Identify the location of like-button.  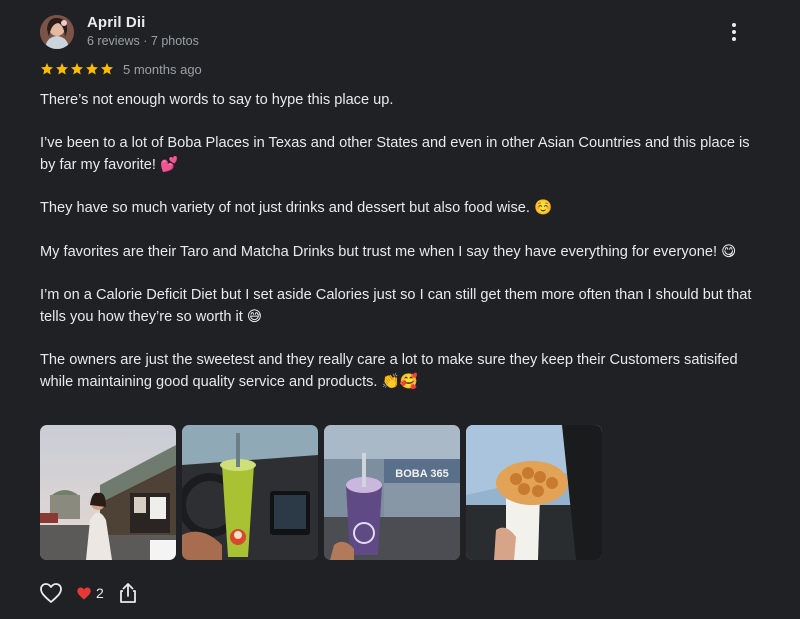
(51, 593).